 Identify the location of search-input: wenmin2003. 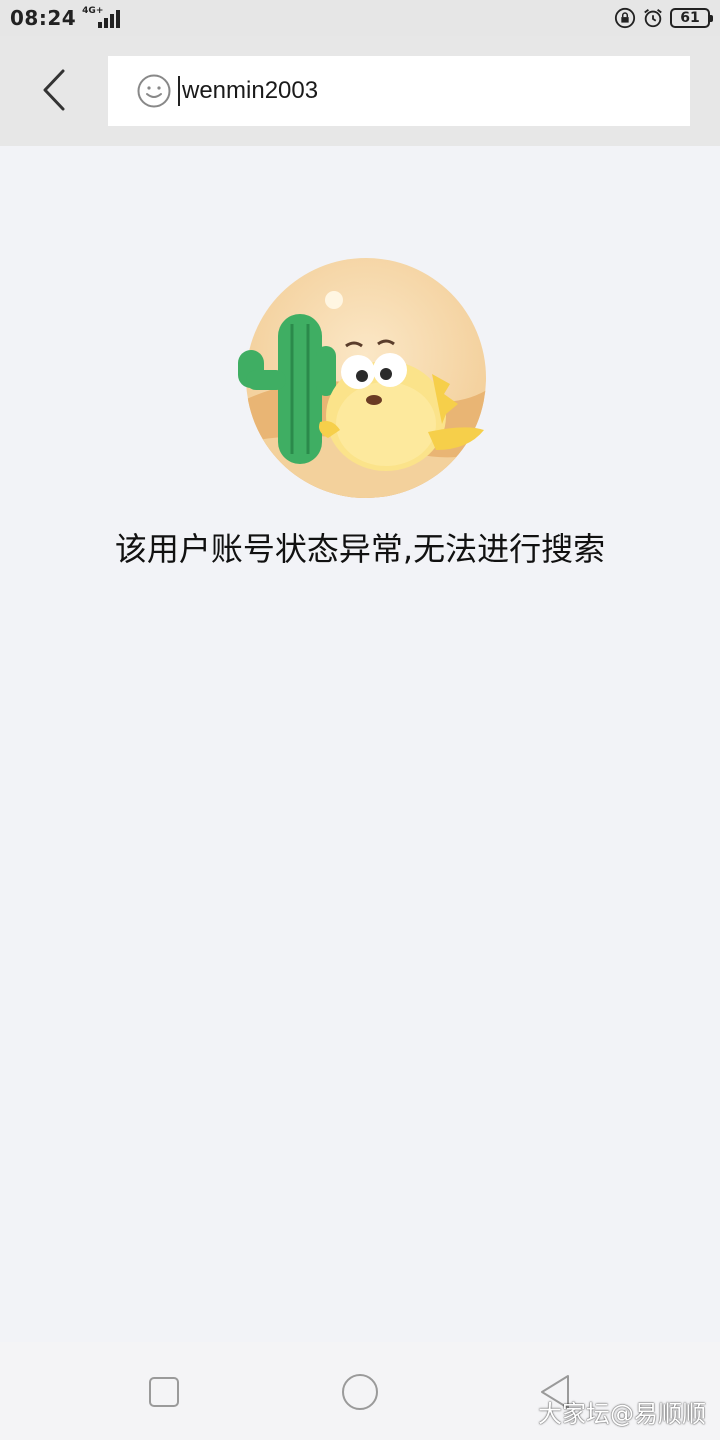
(248, 91).